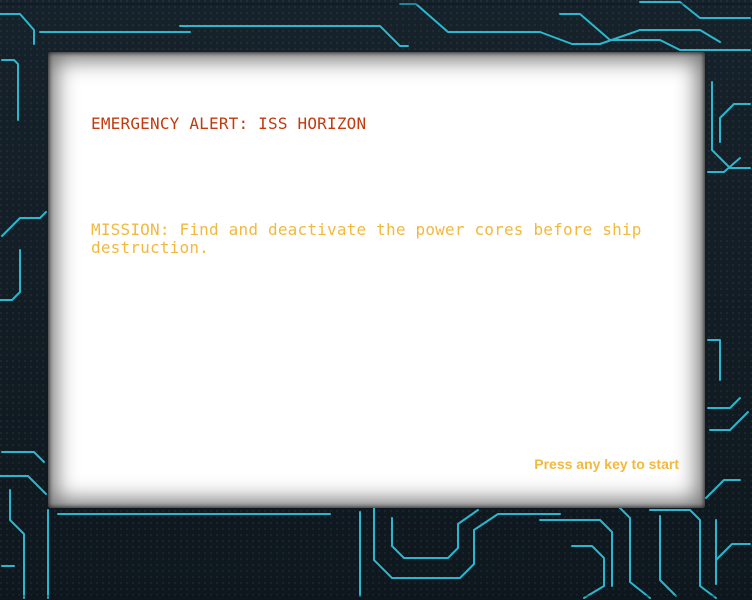 The width and height of the screenshot is (752, 600). I want to click on emergency-alert-title: EMERGENCY ALERT: ISS HORIZON, so click(229, 123).